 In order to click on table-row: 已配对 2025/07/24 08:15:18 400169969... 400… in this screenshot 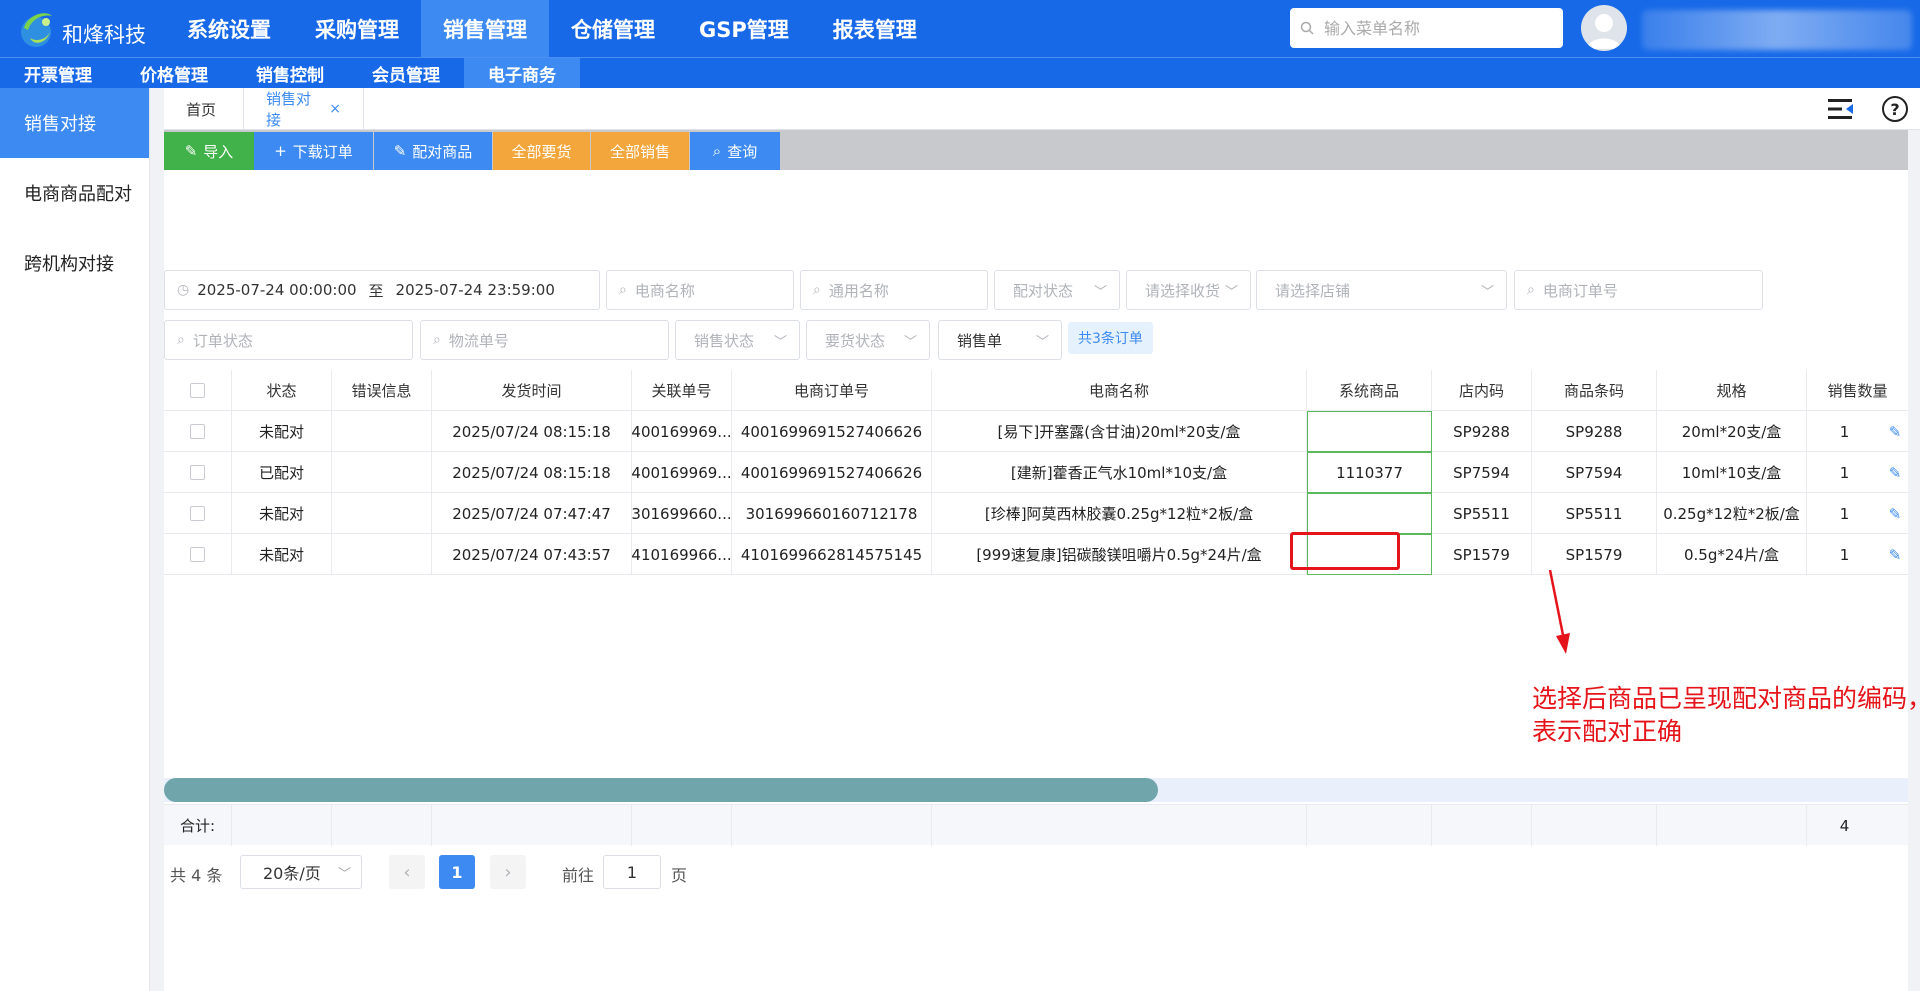, I will do `click(1036, 472)`.